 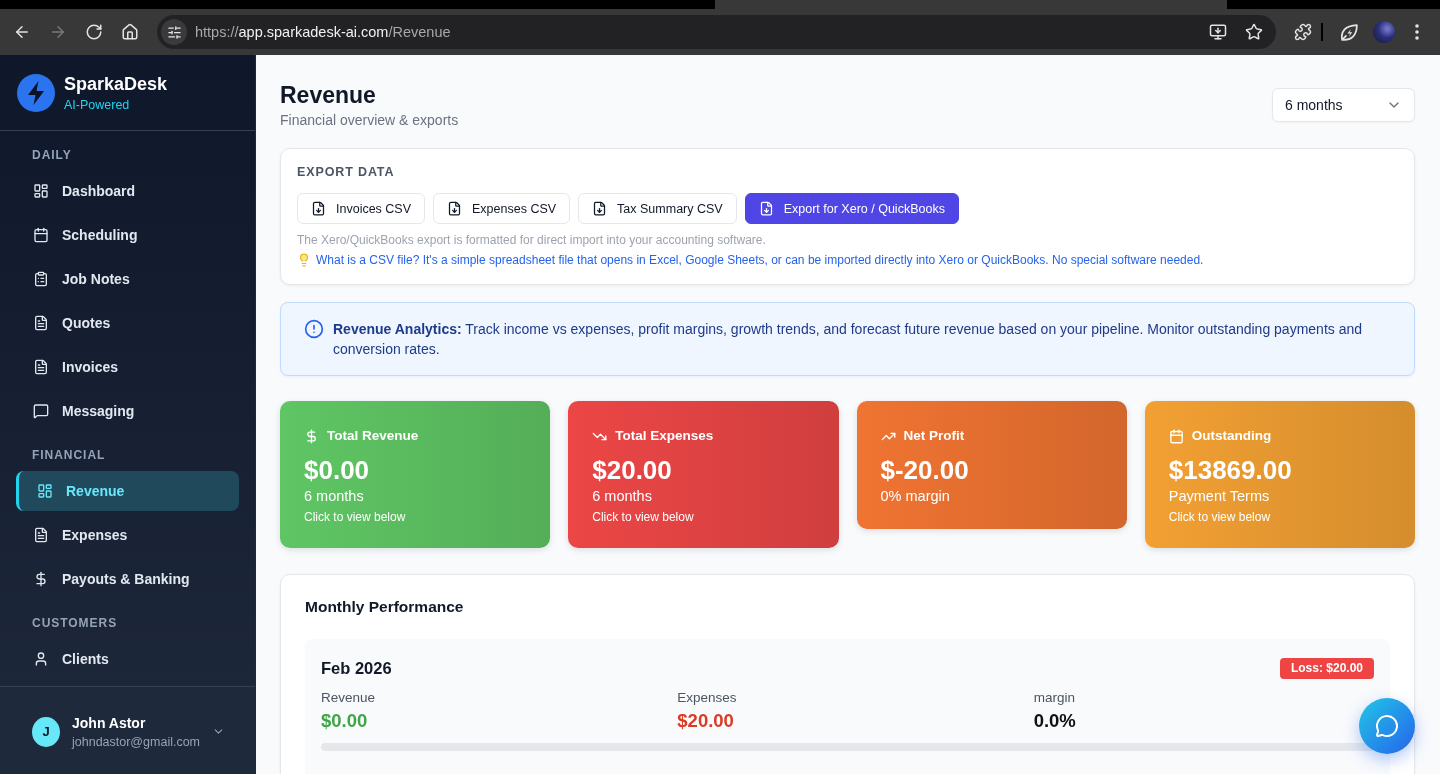 What do you see at coordinates (1254, 32) in the screenshot?
I see `star-icon` at bounding box center [1254, 32].